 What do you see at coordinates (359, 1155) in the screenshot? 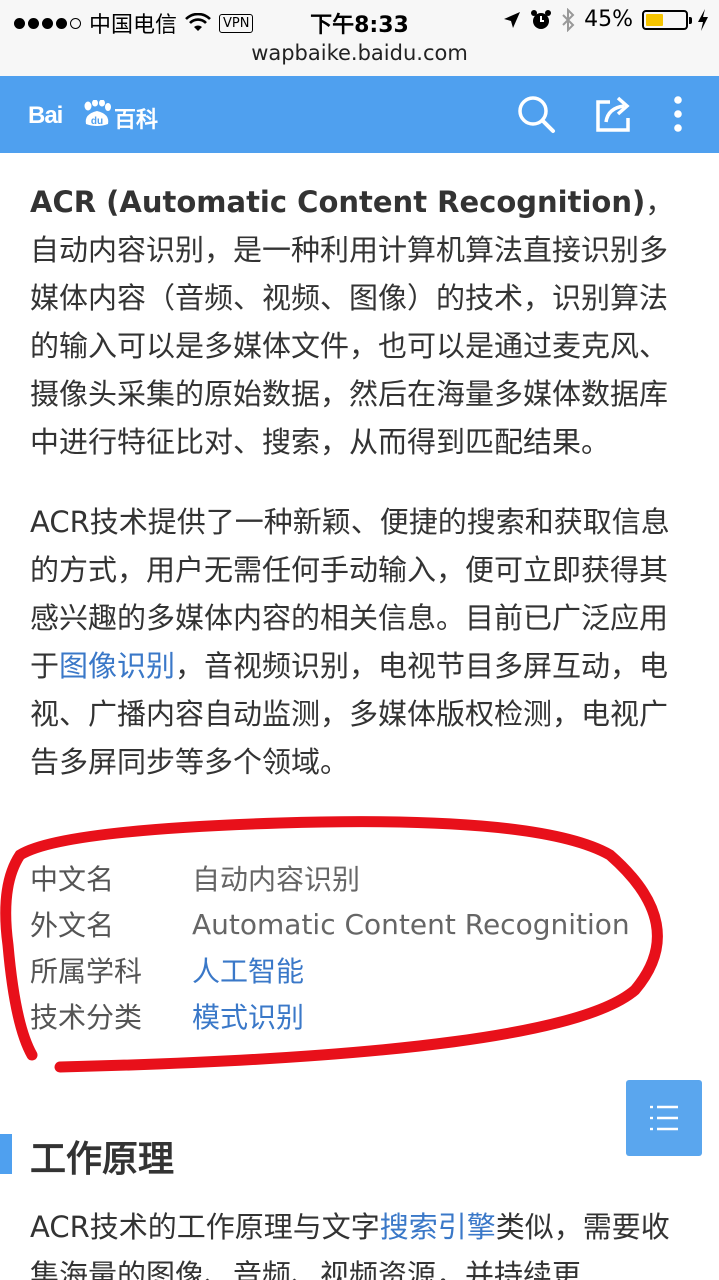
I see `section-heading: 工作原理` at bounding box center [359, 1155].